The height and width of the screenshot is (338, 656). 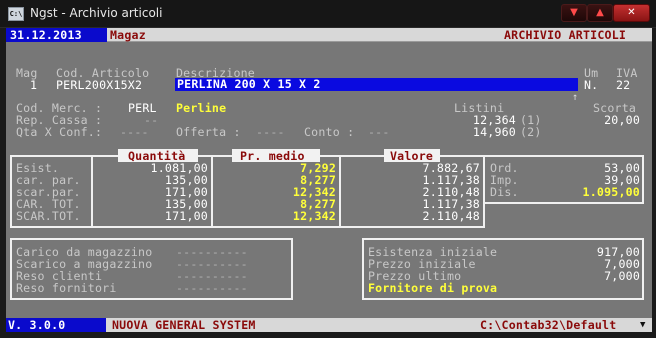 What do you see at coordinates (591, 85) in the screenshot?
I see `um-value: N.` at bounding box center [591, 85].